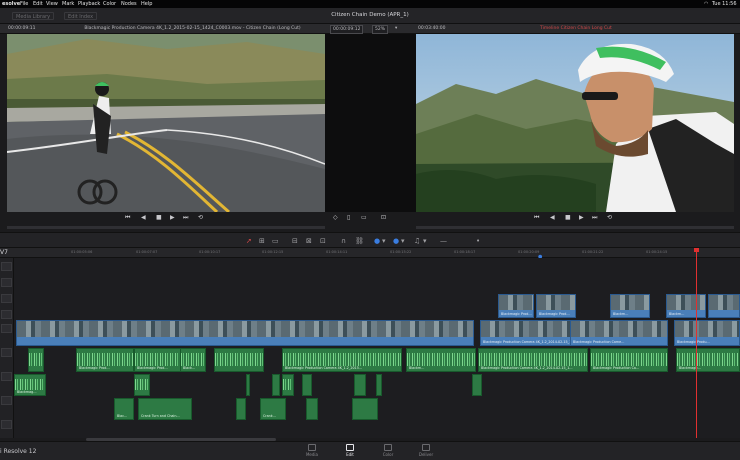 The image size is (740, 460). I want to click on menu-edit: Edit, so click(38, 4).